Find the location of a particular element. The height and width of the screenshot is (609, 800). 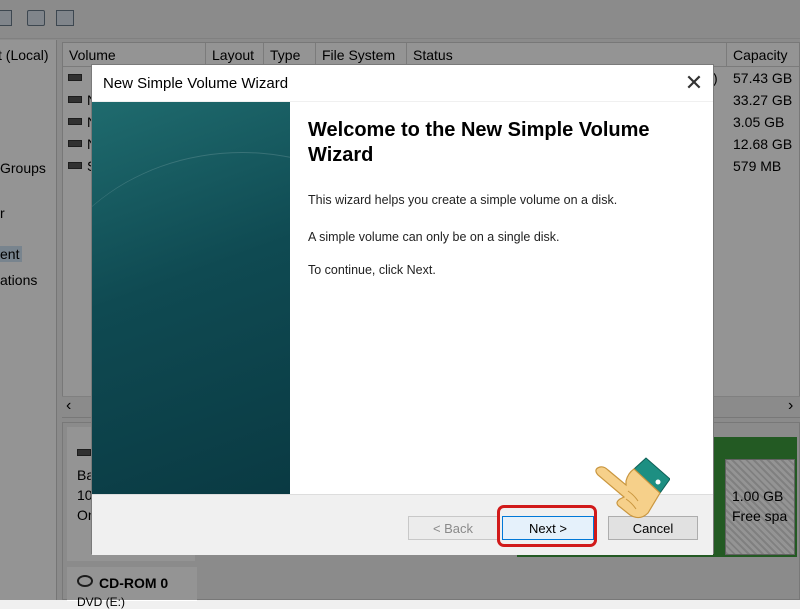

wizard-heading: Welcome to the New Simple Volume Wizard is located at coordinates (479, 142).